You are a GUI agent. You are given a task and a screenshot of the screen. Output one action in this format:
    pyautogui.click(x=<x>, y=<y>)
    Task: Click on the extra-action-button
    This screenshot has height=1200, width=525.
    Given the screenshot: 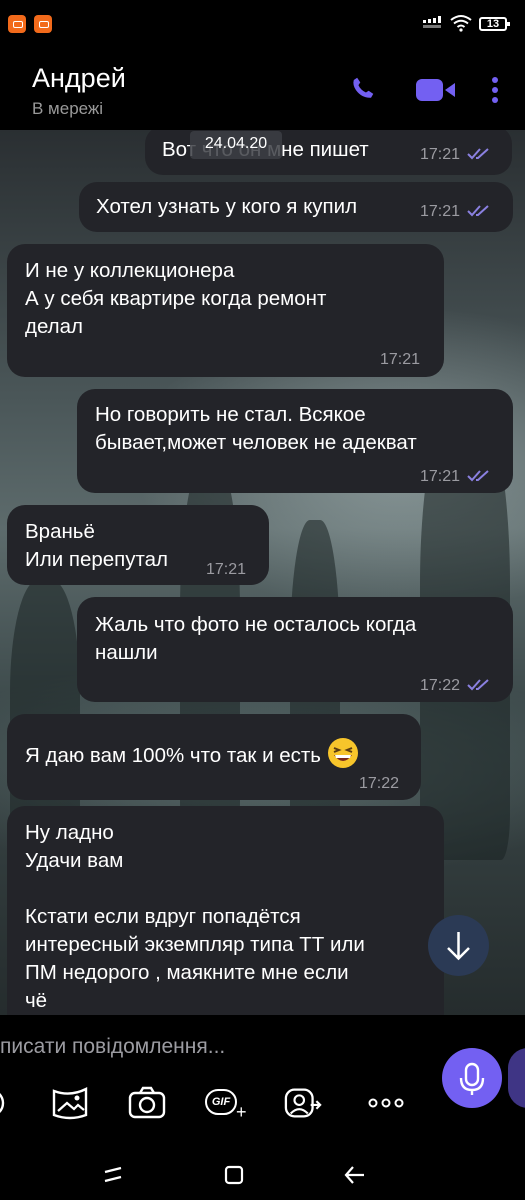 What is the action you would take?
    pyautogui.click(x=516, y=1078)
    